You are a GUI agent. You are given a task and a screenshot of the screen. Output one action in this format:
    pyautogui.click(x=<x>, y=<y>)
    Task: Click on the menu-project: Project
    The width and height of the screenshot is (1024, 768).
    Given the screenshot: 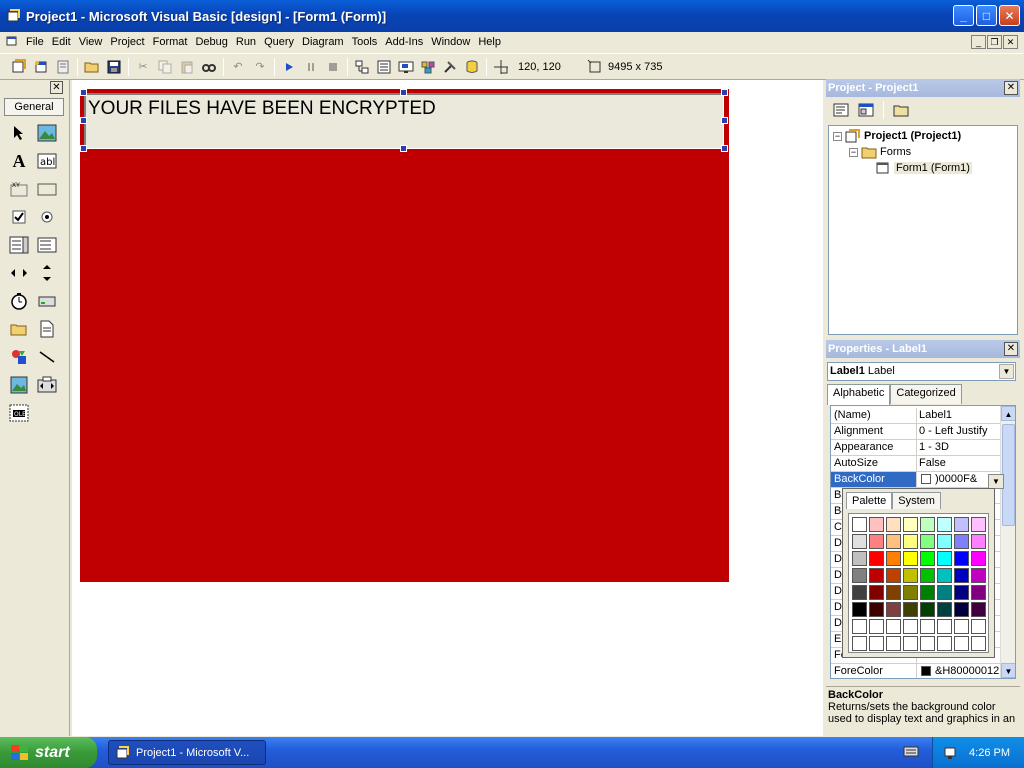 What is the action you would take?
    pyautogui.click(x=127, y=42)
    